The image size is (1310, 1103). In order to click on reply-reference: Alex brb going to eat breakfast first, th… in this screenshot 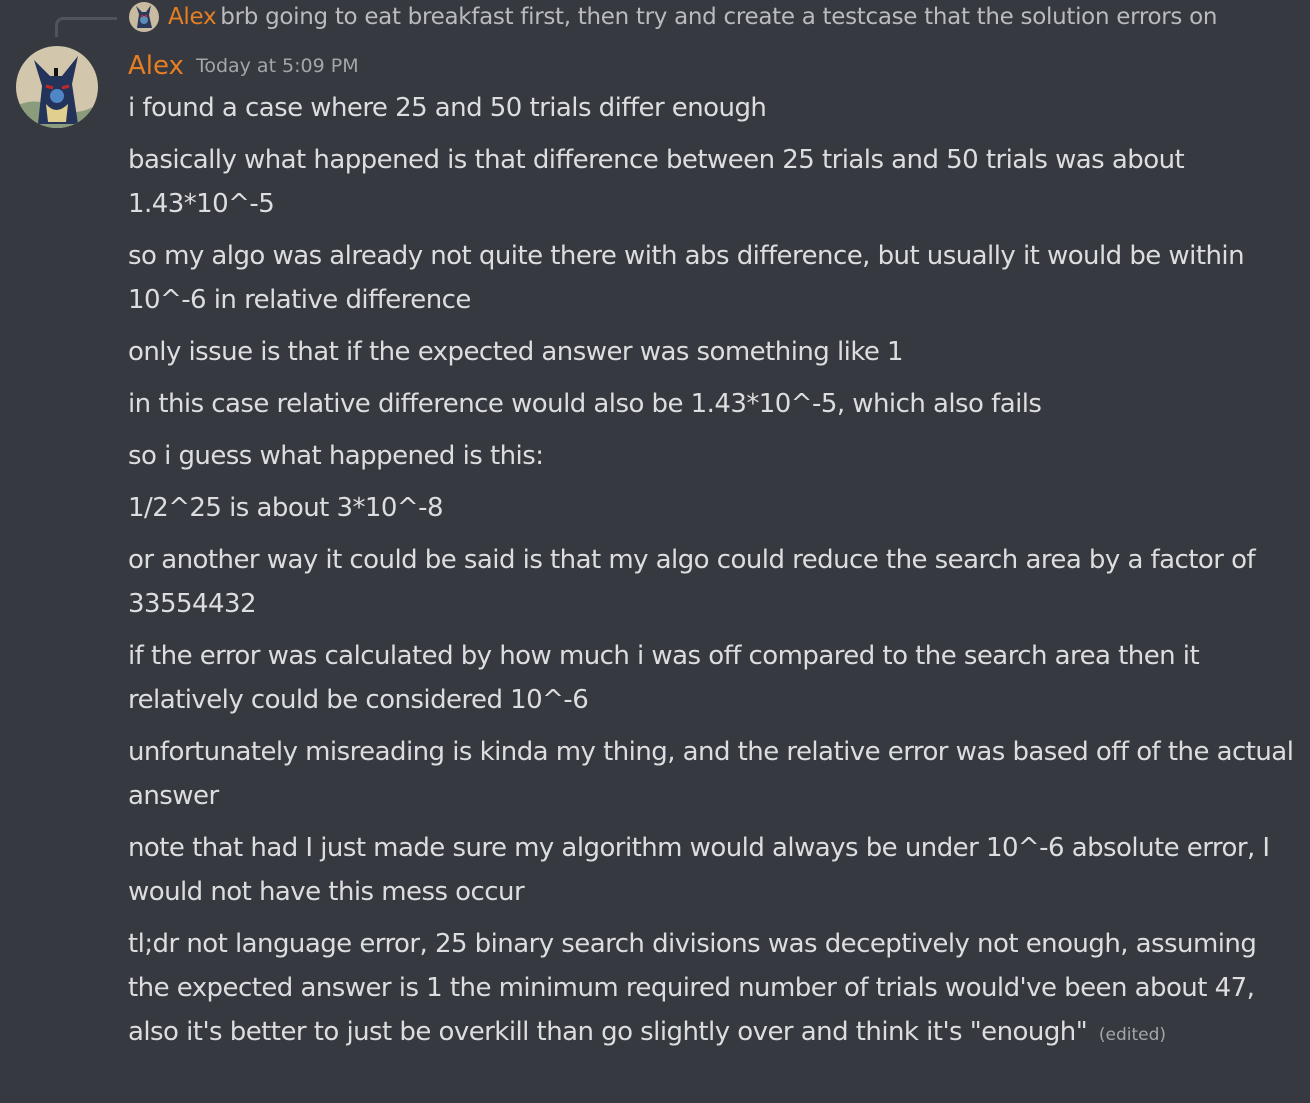, I will do `click(655, 18)`.